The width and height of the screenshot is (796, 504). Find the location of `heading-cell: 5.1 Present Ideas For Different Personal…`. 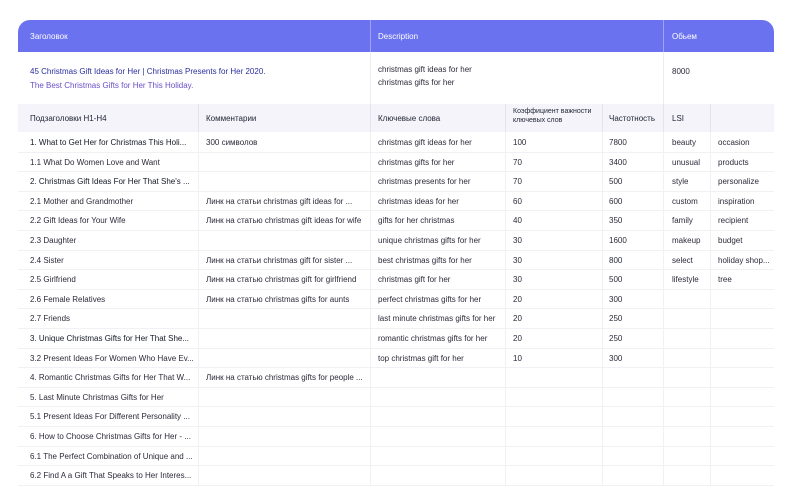

heading-cell: 5.1 Present Ideas For Different Personal… is located at coordinates (112, 416).